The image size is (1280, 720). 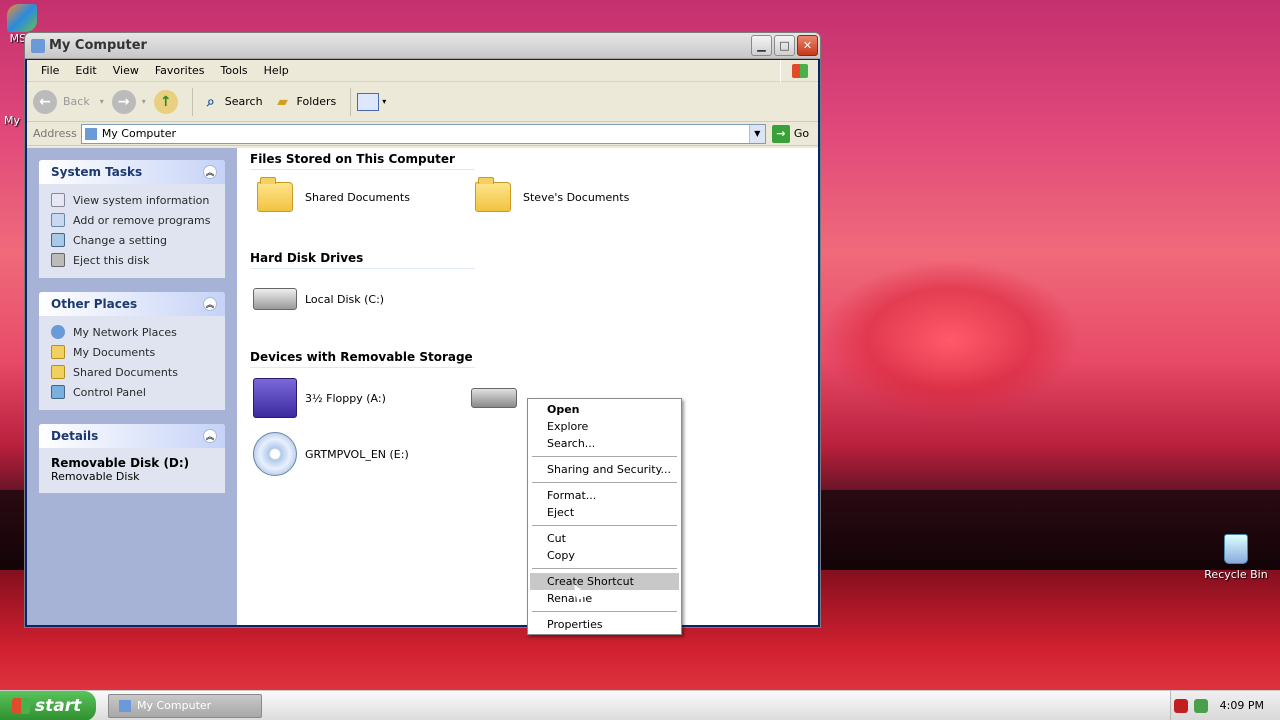 I want to click on task-add-remove-programs: Add or remove programs, so click(x=133, y=220).